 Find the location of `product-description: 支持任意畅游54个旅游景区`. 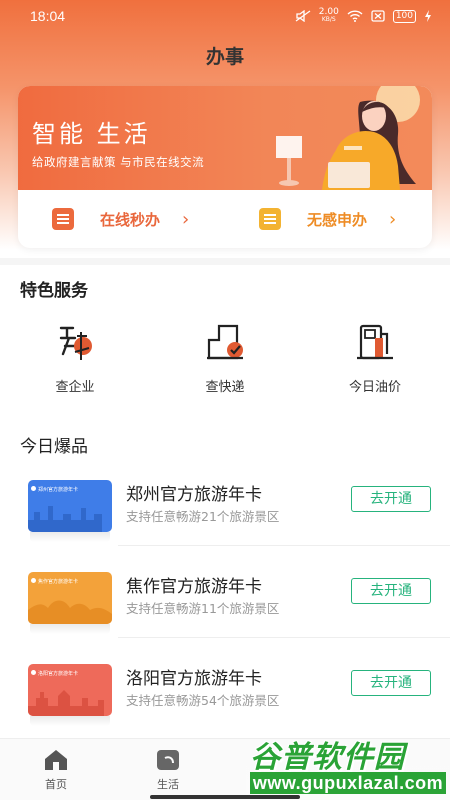

product-description: 支持任意畅游54个旅游景区 is located at coordinates (203, 700).